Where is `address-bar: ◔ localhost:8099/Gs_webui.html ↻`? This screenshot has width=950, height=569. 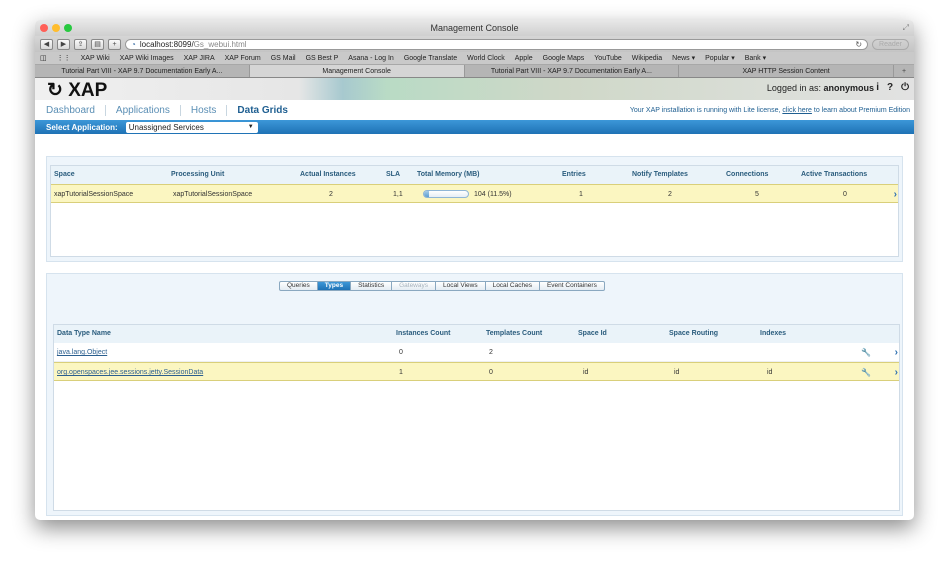 address-bar: ◔ localhost:8099/Gs_webui.html ↻ is located at coordinates (497, 44).